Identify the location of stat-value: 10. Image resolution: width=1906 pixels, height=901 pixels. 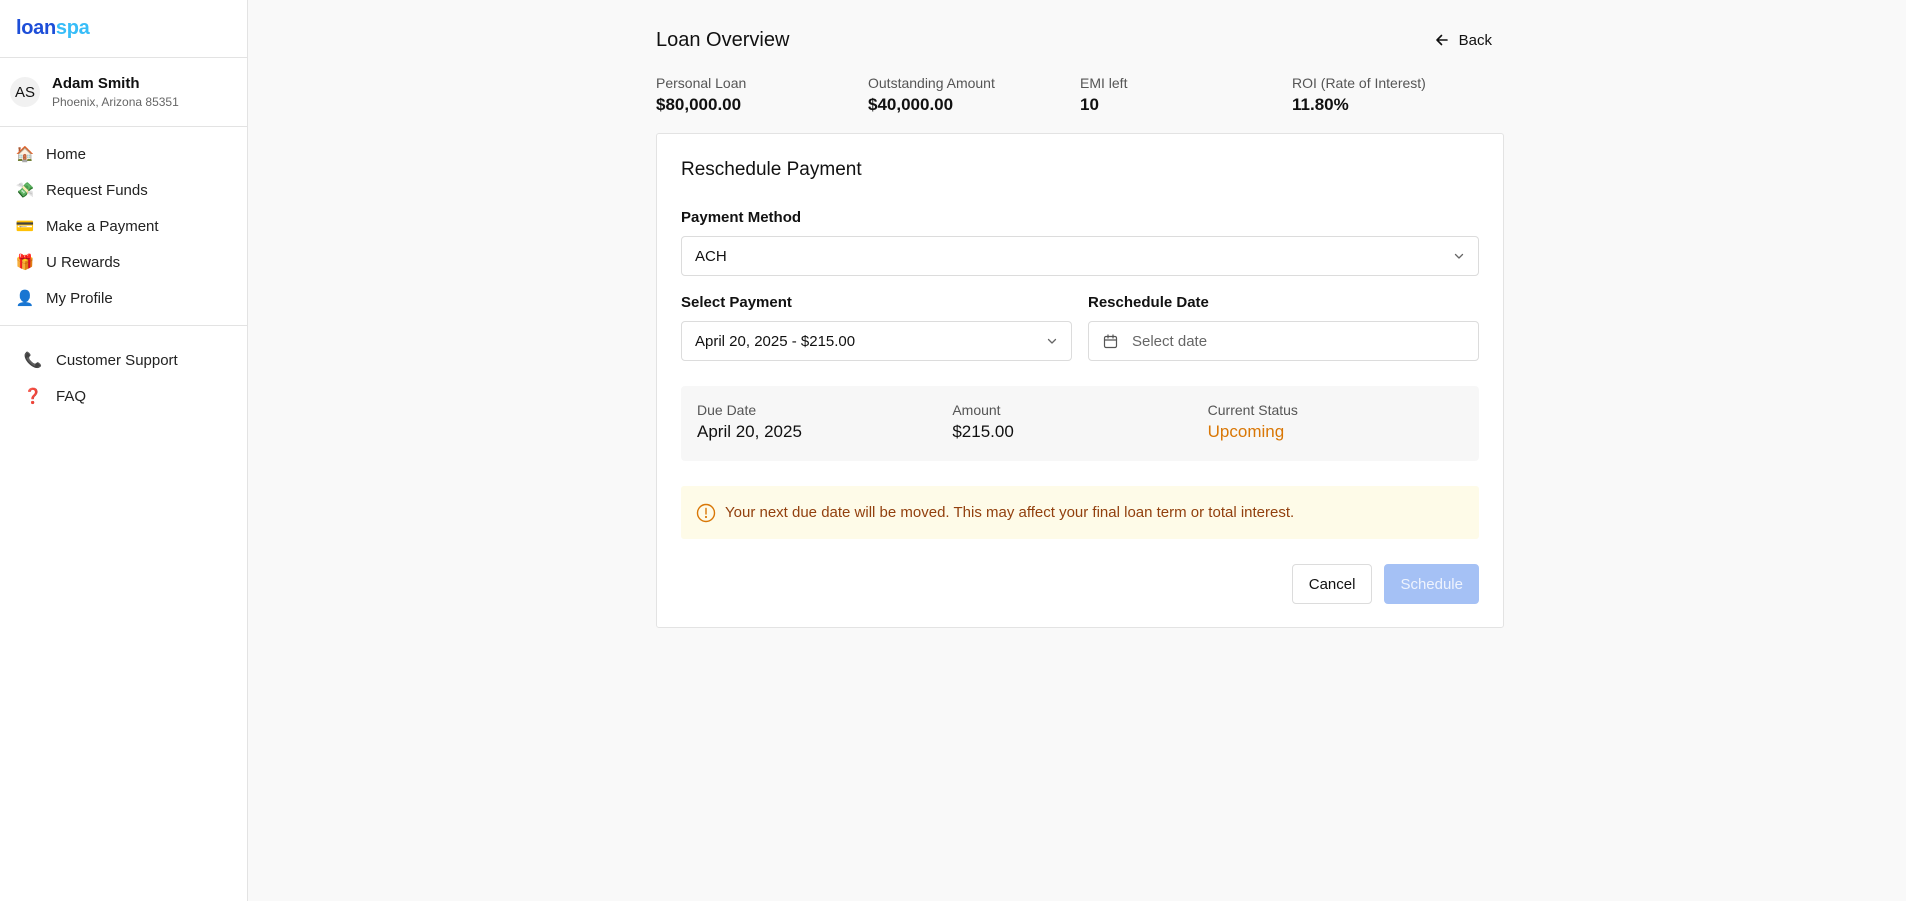
(1089, 104).